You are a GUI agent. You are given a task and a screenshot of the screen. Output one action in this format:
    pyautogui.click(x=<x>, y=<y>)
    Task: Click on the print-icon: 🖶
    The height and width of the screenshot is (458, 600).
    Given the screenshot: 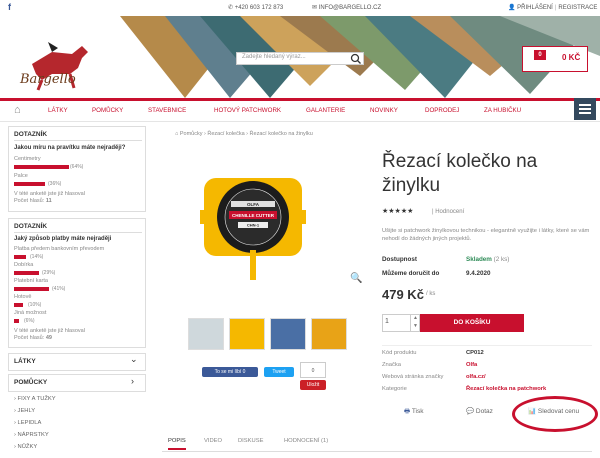 What is the action you would take?
    pyautogui.click(x=408, y=411)
    